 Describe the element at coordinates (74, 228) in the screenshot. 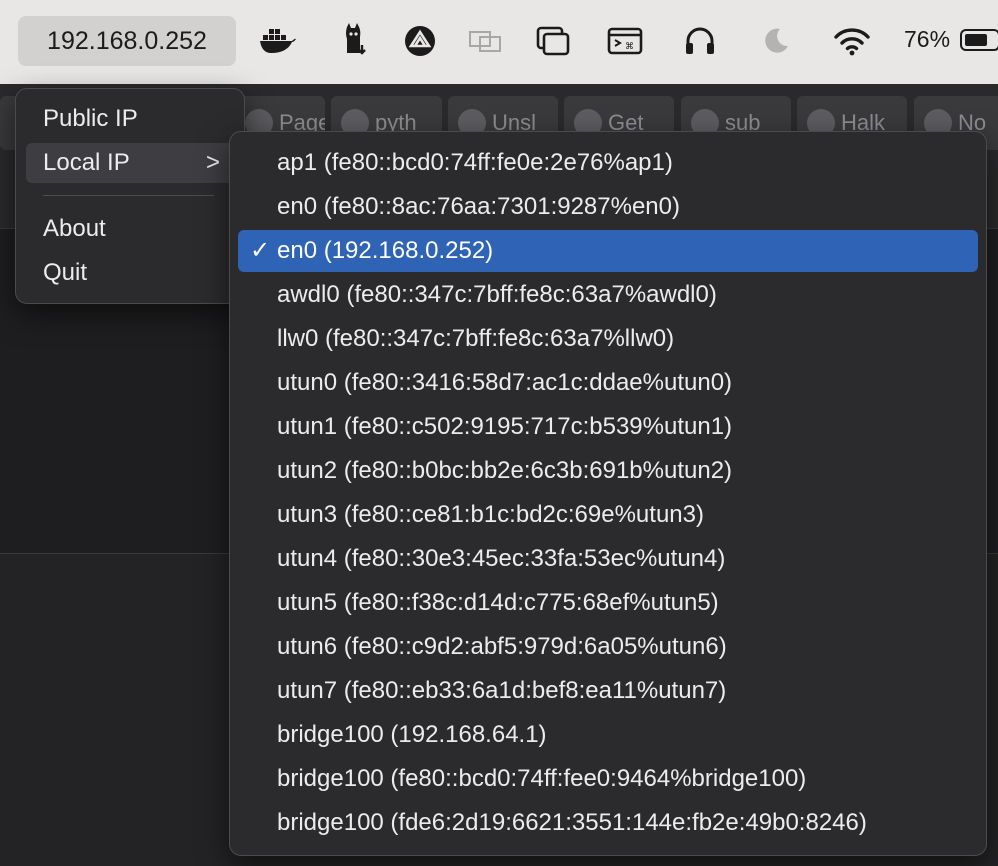

I see `menu-item-label: About` at that location.